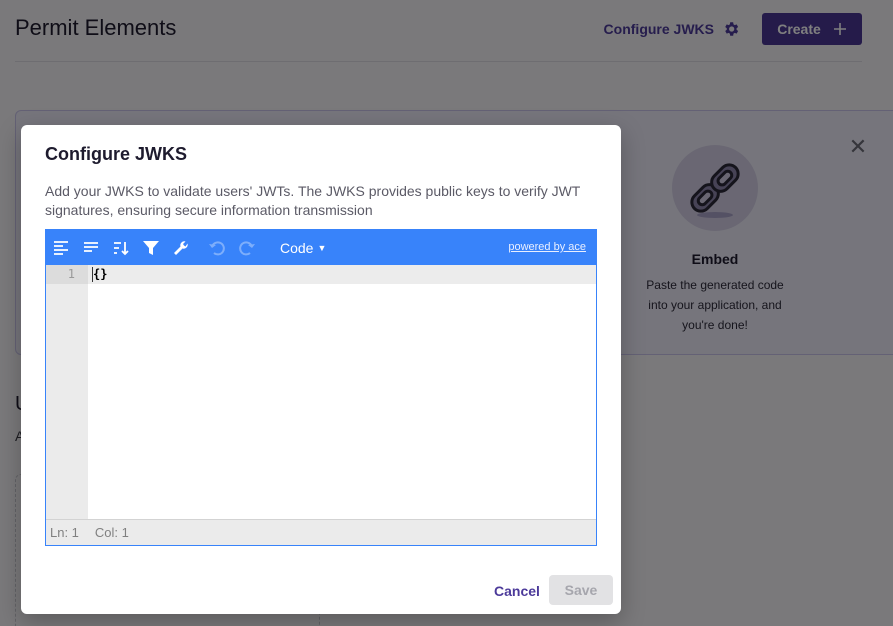 The width and height of the screenshot is (893, 626). What do you see at coordinates (151, 247) in the screenshot?
I see `filter-icon` at bounding box center [151, 247].